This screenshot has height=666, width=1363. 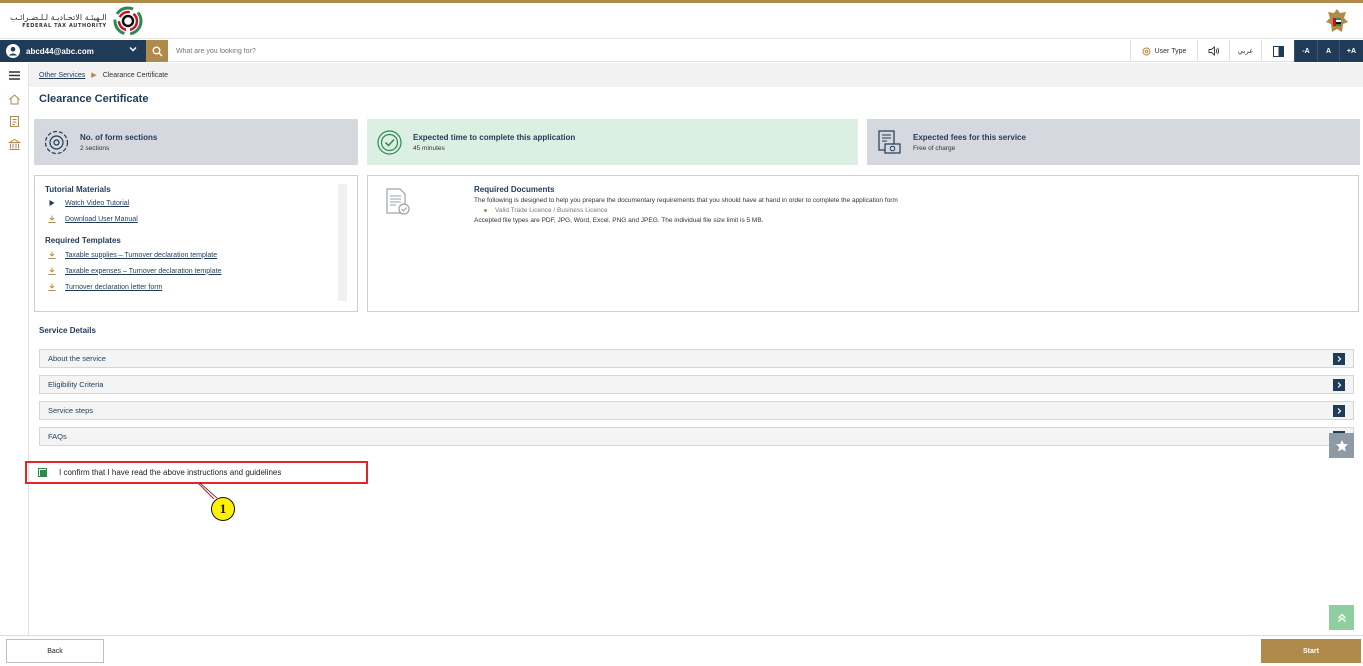 I want to click on search-input, so click(x=376, y=51).